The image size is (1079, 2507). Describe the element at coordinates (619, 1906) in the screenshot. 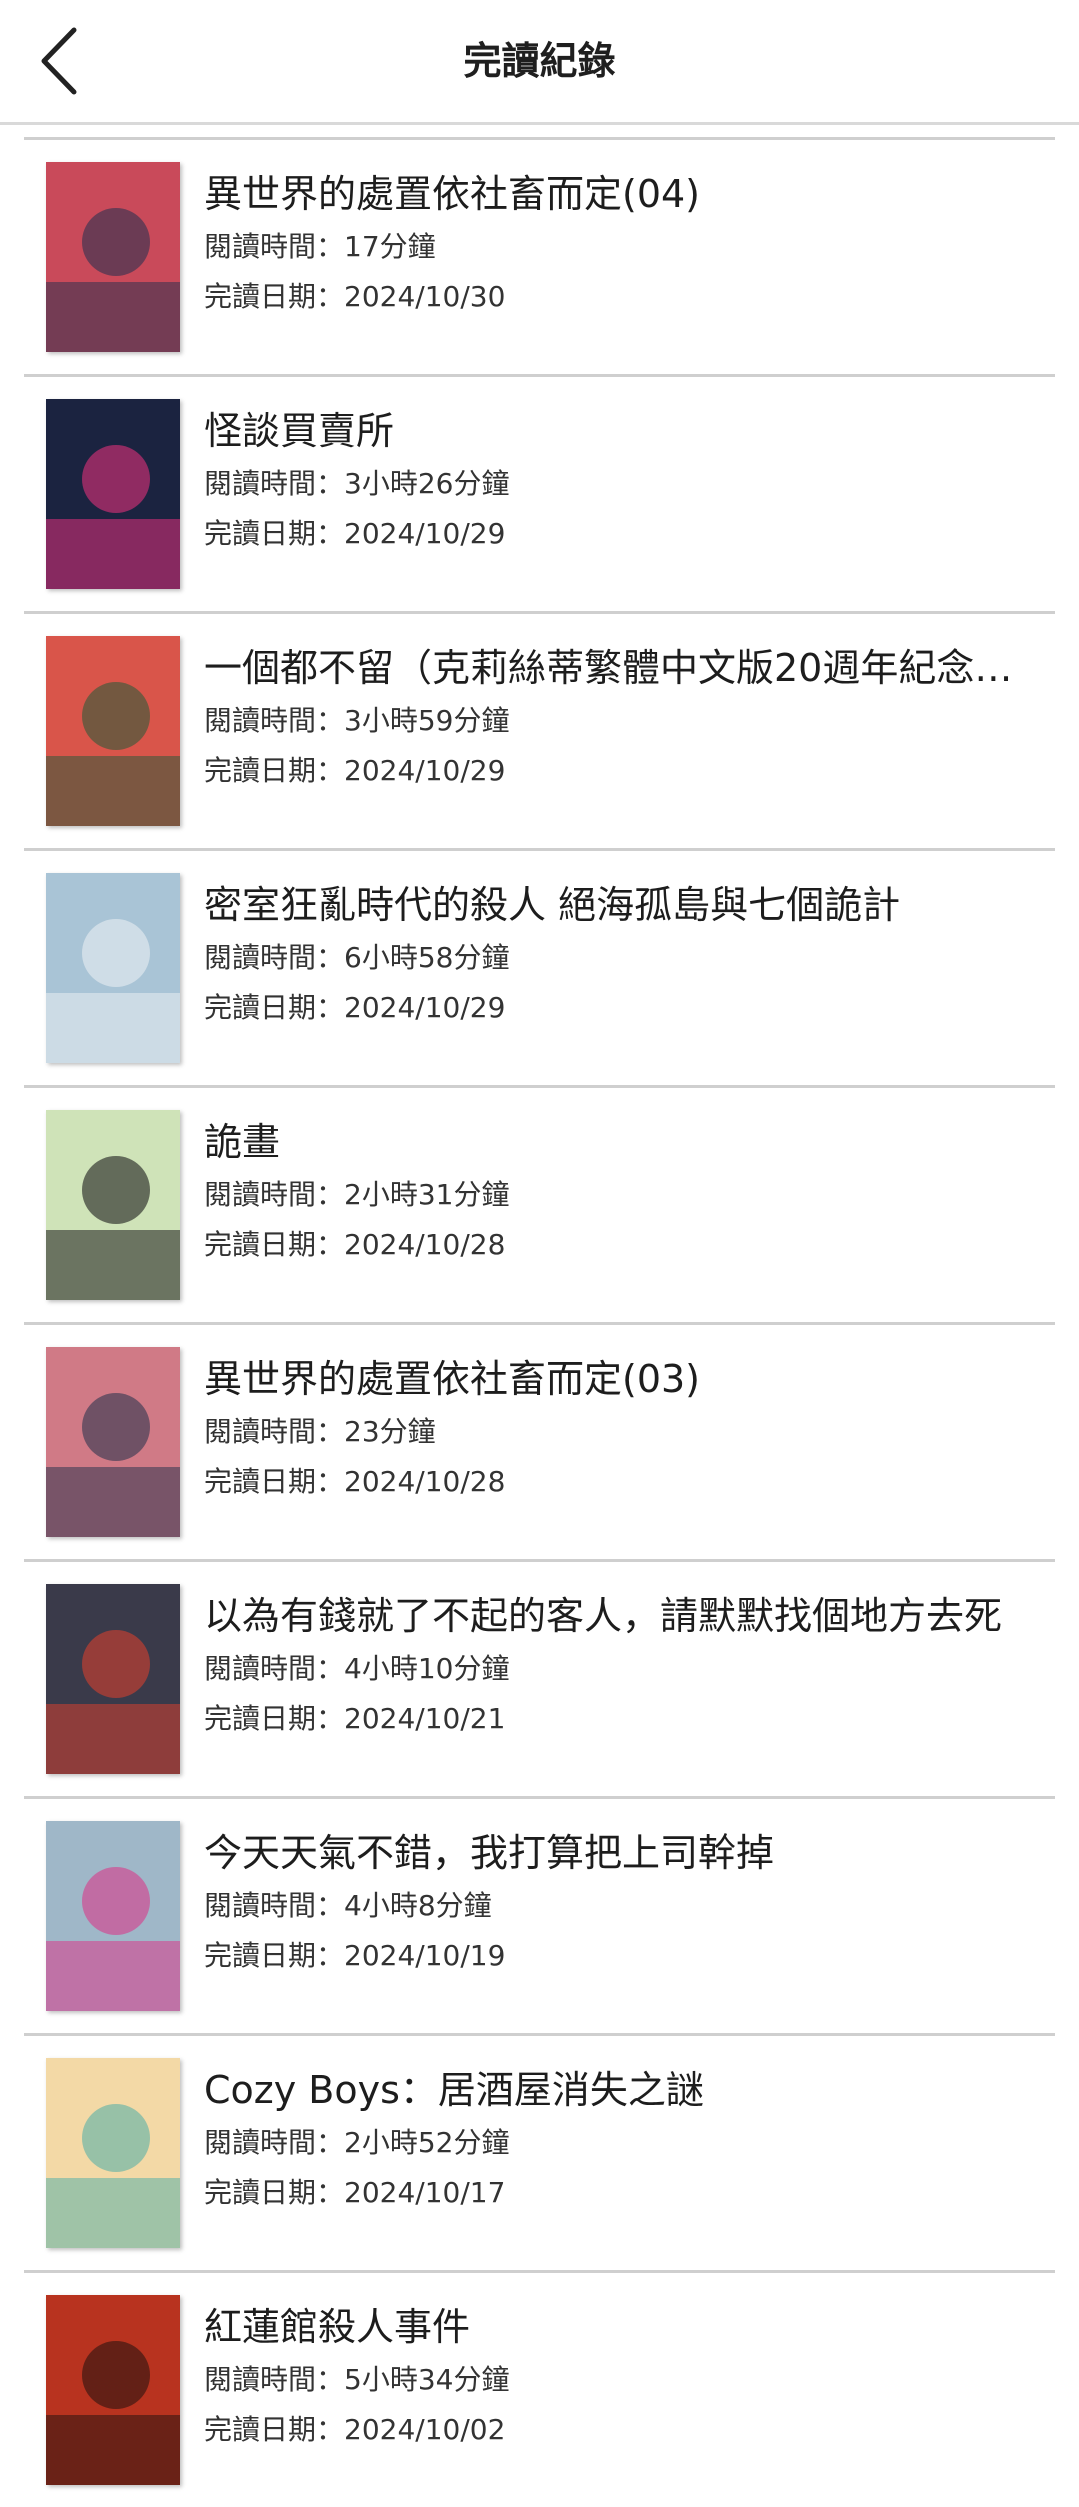

I see `read-time-row: 閱讀時間：4小時8分鐘` at that location.